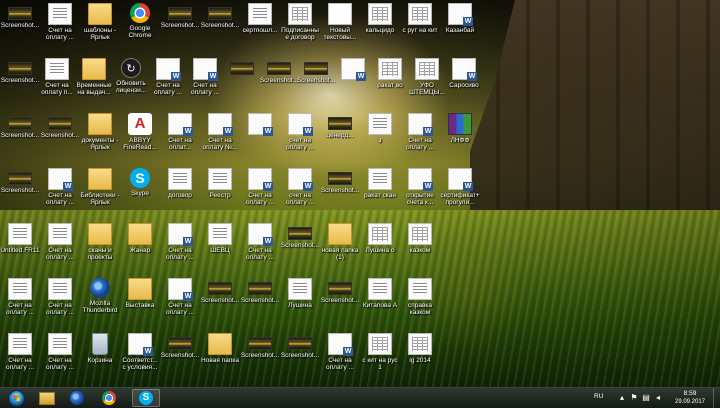 The image size is (720, 408). I want to click on desktop-icon: Китапова А, so click(380, 303).